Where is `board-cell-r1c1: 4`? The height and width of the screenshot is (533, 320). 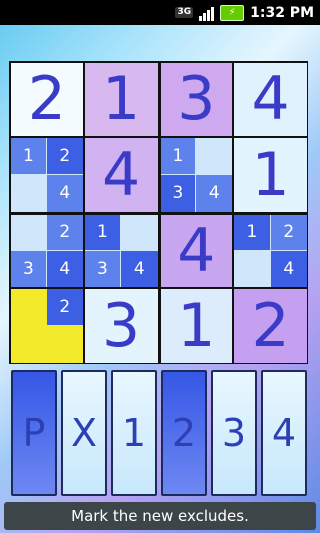 board-cell-r1c1: 4 is located at coordinates (121, 174).